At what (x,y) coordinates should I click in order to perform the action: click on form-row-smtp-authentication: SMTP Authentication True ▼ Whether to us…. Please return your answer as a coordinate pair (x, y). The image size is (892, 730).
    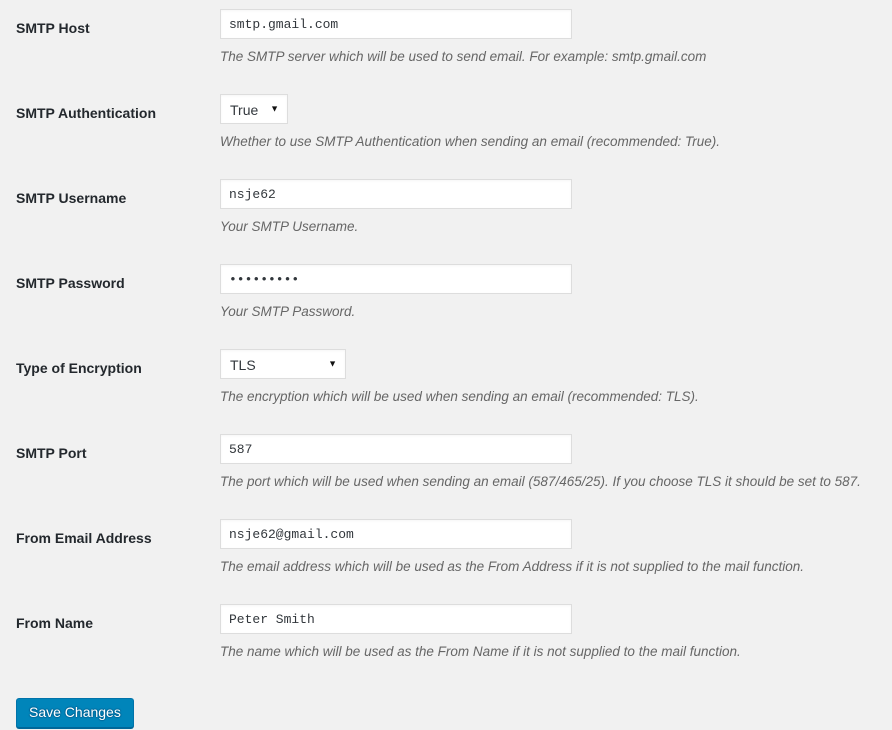
    Looking at the image, I should click on (446, 127).